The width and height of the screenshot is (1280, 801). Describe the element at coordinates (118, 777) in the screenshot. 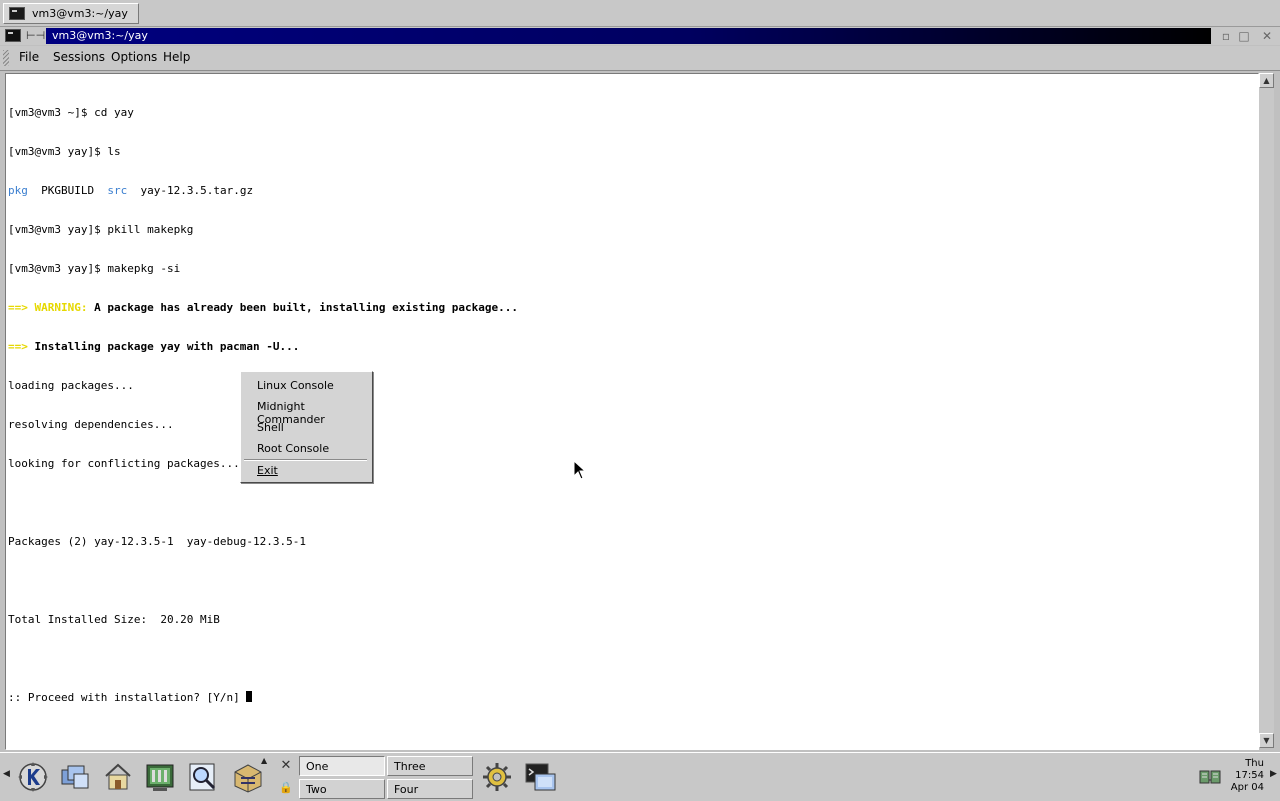

I see `home-folder-icon` at that location.